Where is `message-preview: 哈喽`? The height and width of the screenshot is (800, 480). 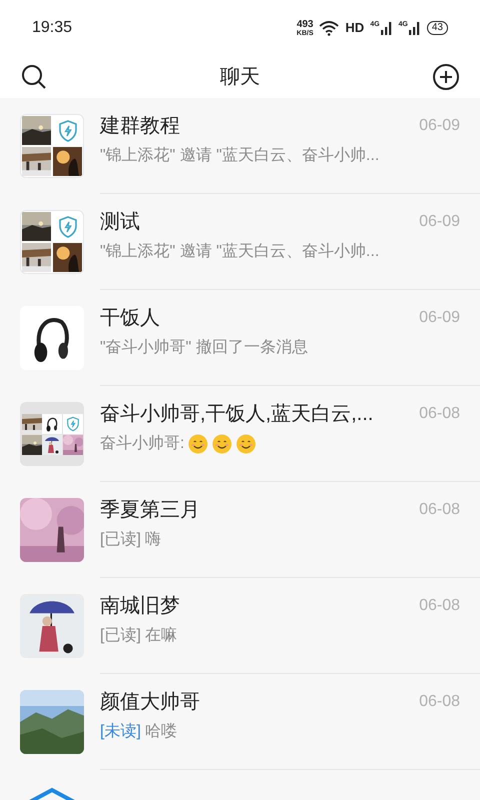
message-preview: 哈喽 is located at coordinates (160, 732).